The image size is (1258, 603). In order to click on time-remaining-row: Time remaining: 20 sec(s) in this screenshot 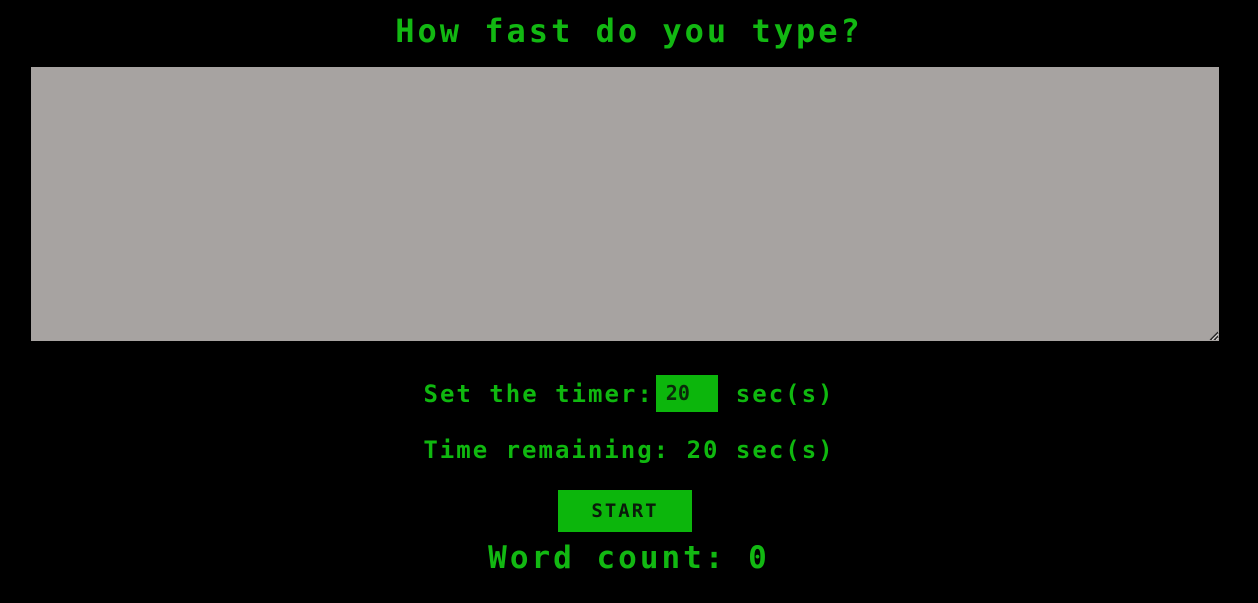, I will do `click(629, 450)`.